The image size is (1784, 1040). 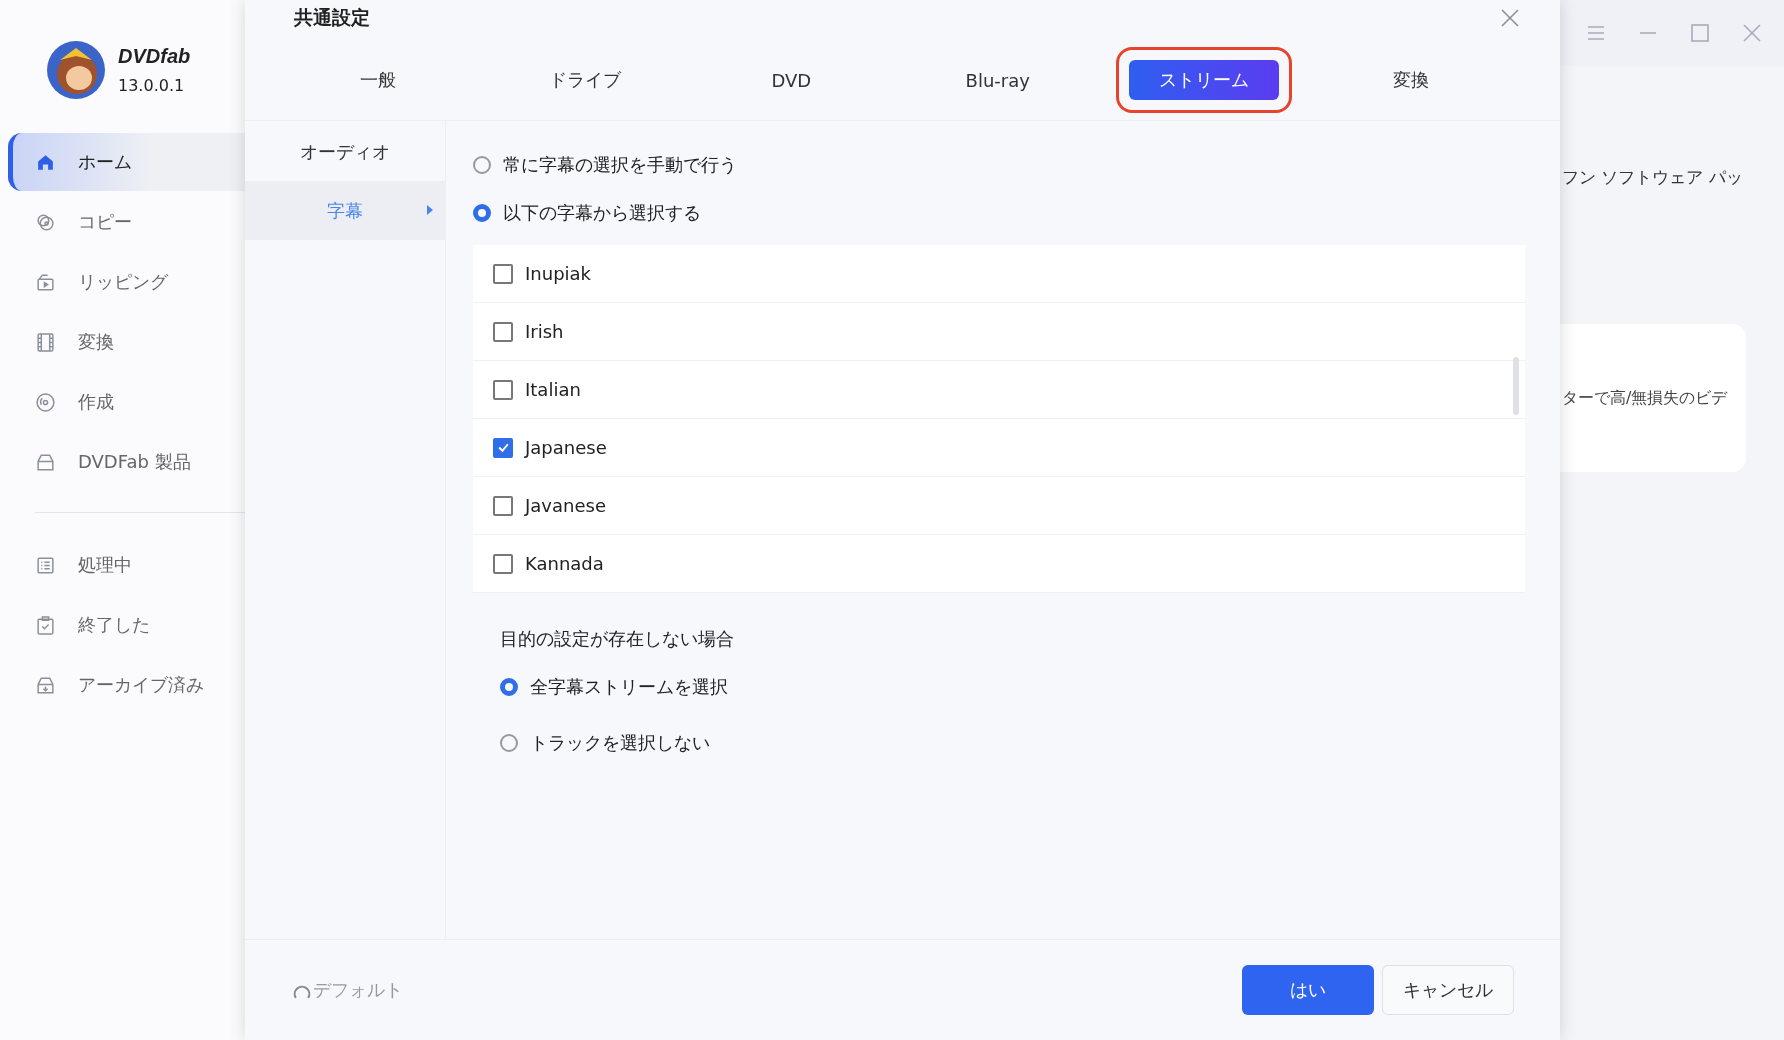 What do you see at coordinates (45, 625) in the screenshot?
I see `clipboard-check-icon` at bounding box center [45, 625].